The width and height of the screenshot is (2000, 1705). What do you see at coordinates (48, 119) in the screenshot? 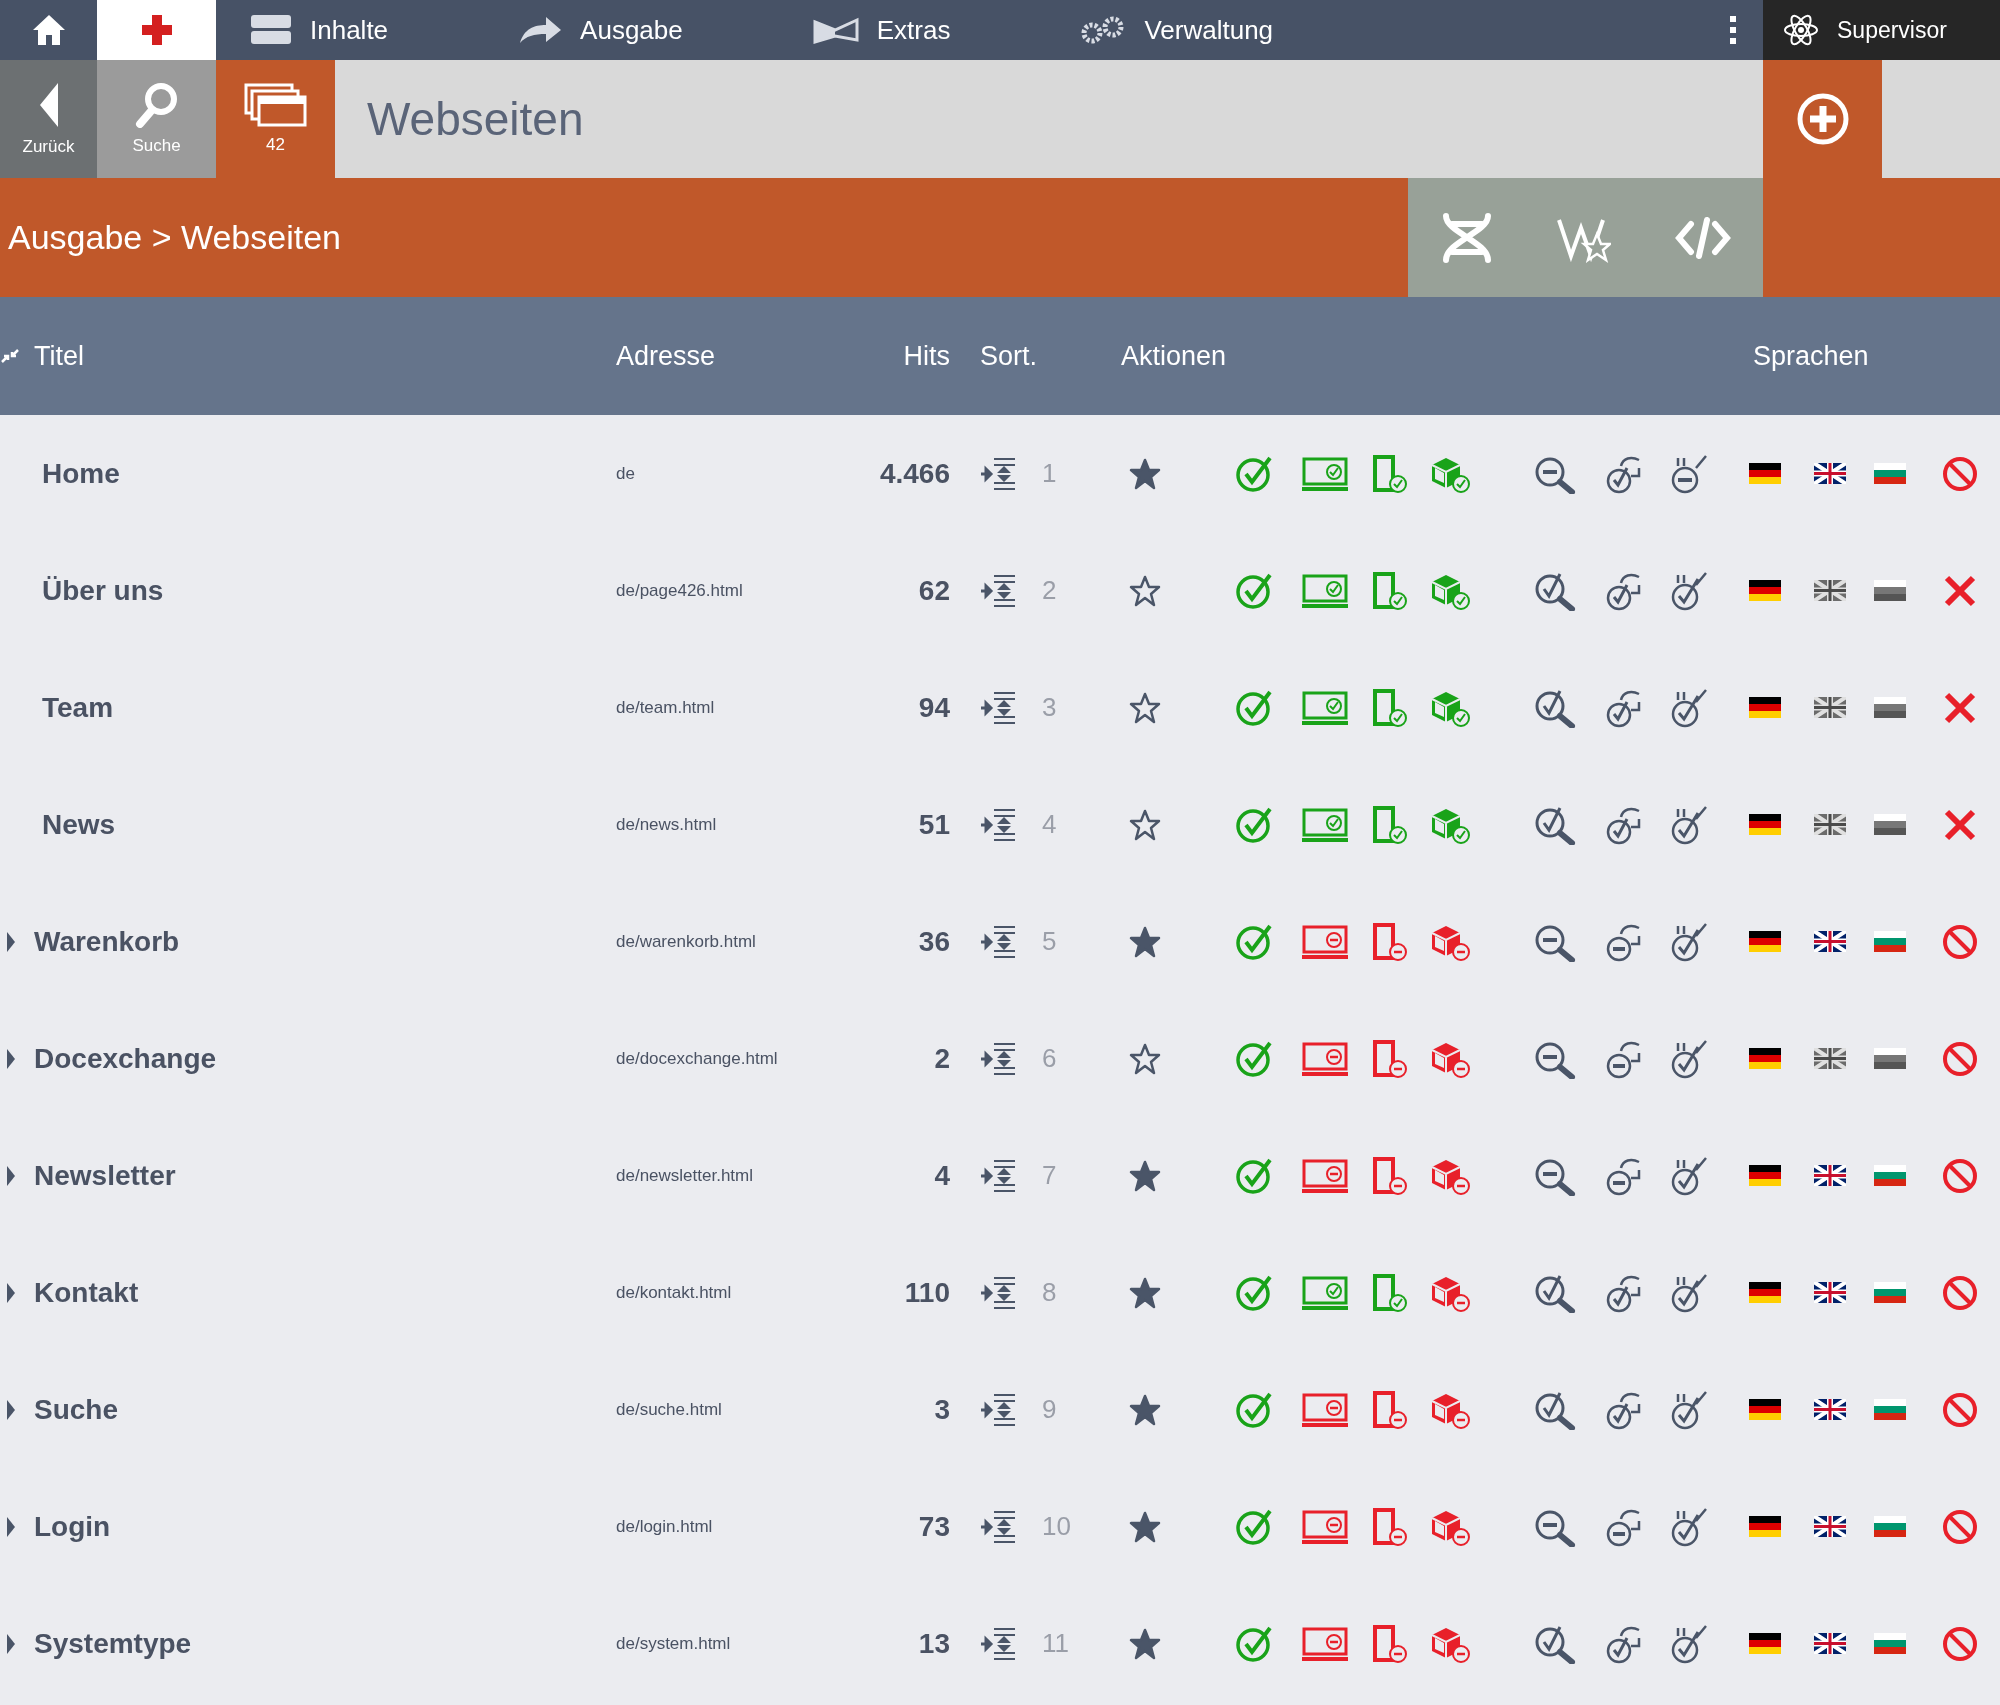
I see `back-button: Zurück` at bounding box center [48, 119].